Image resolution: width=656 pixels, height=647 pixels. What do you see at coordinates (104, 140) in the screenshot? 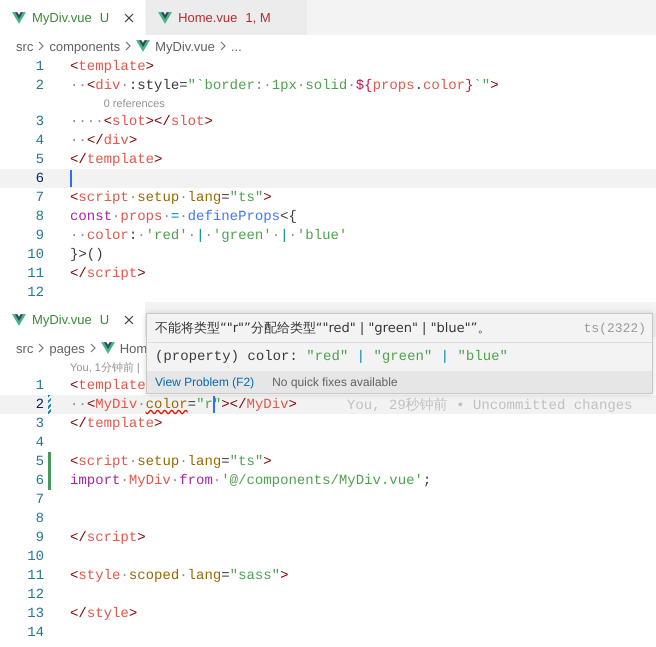
I see `code-line: ··</div>` at bounding box center [104, 140].